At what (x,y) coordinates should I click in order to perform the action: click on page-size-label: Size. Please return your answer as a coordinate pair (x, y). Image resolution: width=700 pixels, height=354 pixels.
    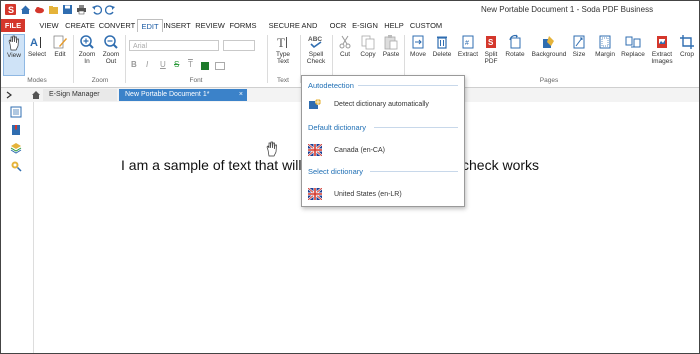
    Looking at the image, I should click on (579, 54).